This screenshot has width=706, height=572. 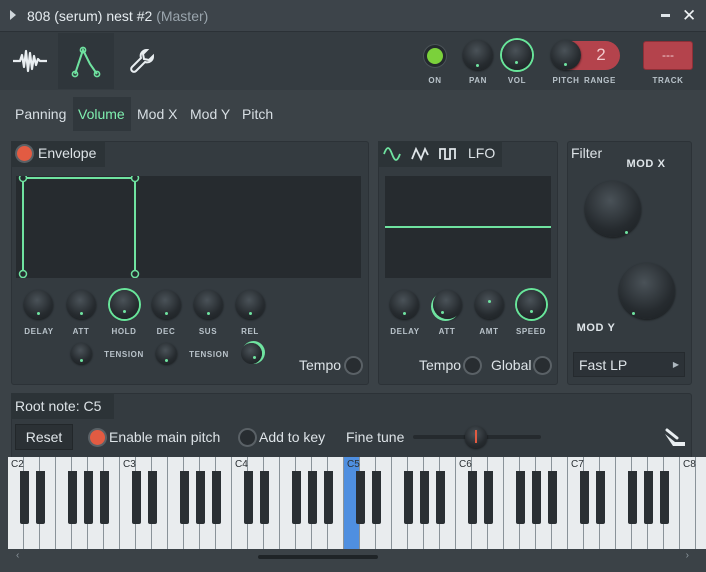 What do you see at coordinates (79, 227) in the screenshot?
I see `envelope-curve` at bounding box center [79, 227].